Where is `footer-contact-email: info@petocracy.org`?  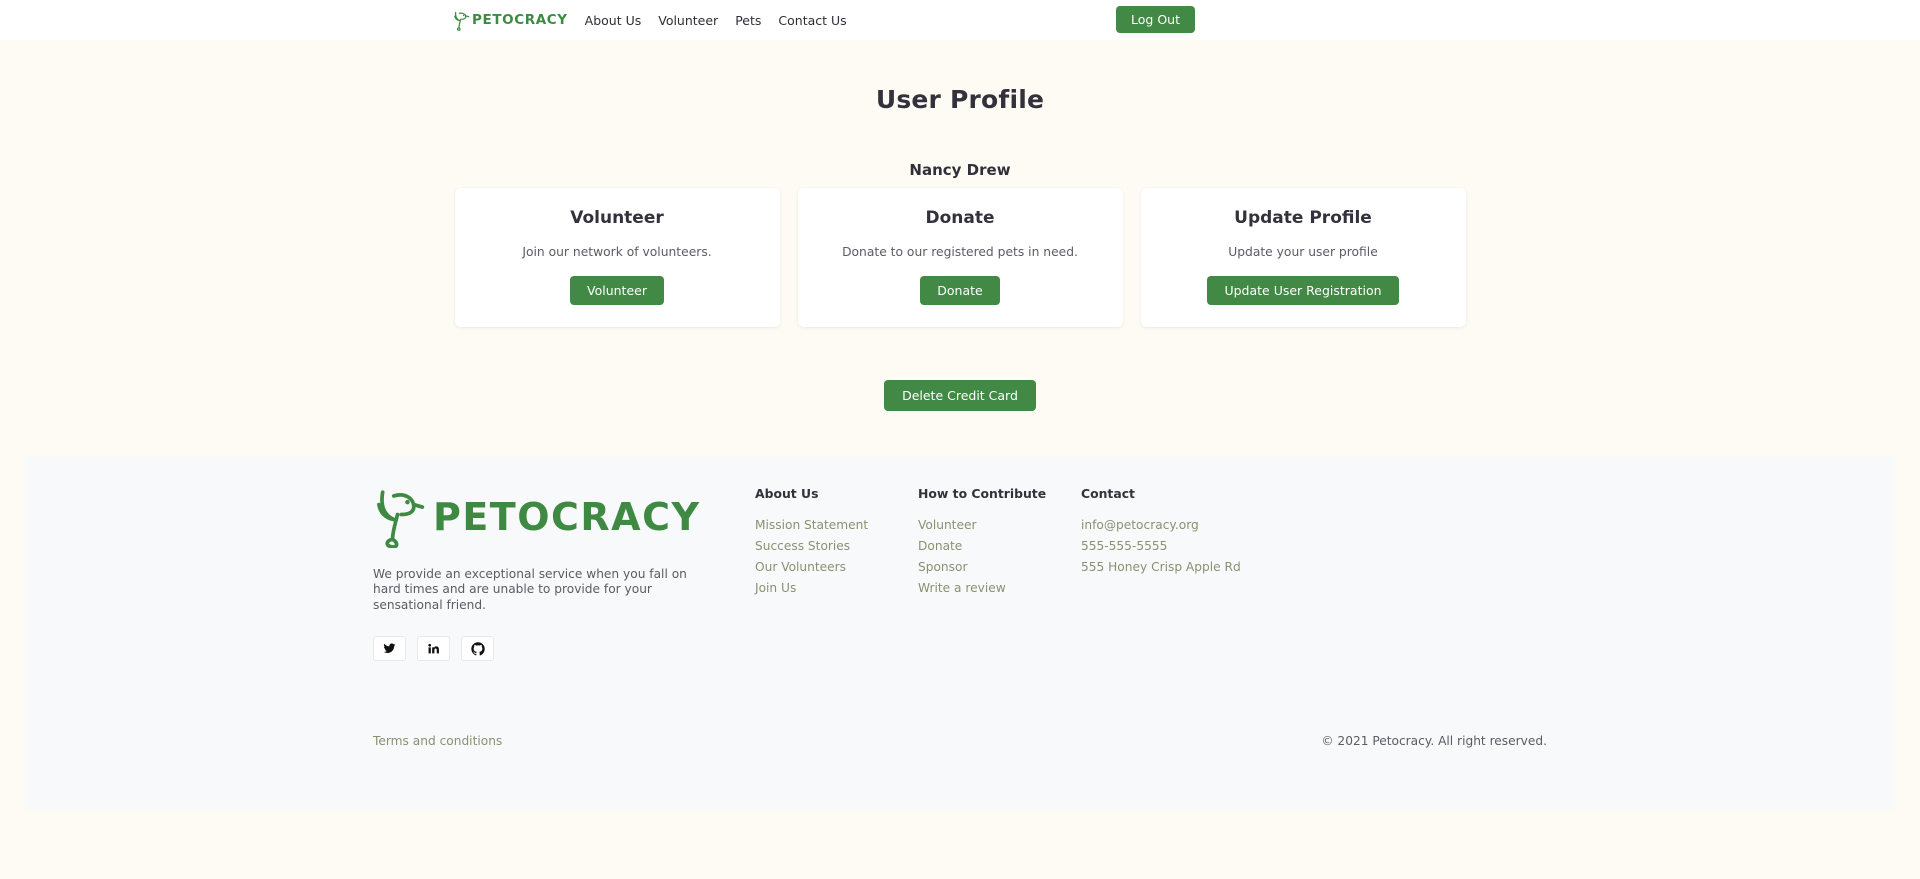
footer-contact-email: info@petocracy.org is located at coordinates (1181, 525).